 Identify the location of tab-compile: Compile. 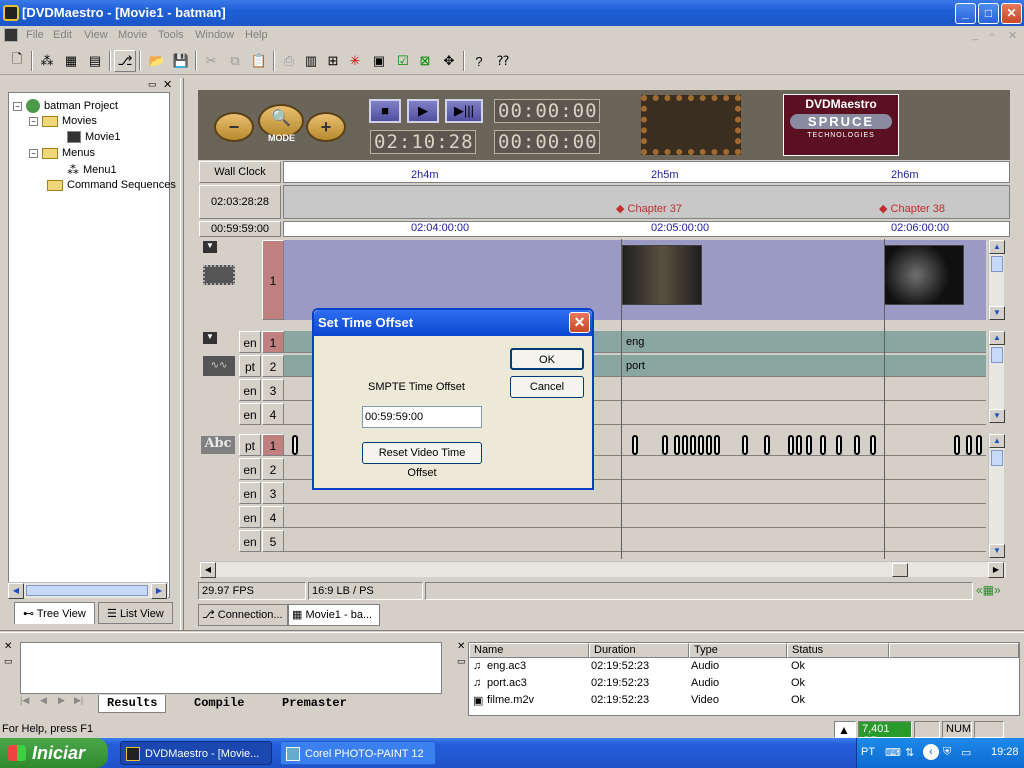
(219, 704).